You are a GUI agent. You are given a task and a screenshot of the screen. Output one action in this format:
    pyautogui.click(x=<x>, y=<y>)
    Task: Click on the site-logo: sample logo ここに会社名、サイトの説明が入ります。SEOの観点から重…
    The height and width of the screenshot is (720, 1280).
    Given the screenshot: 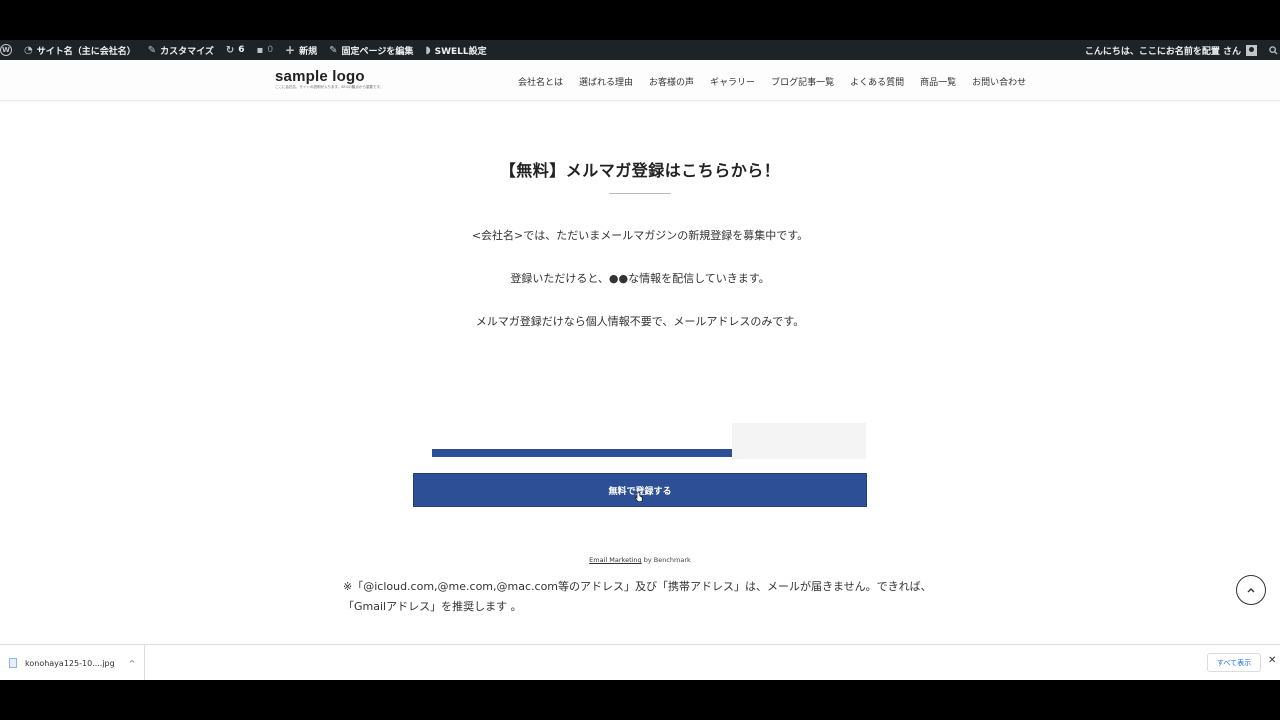 What is the action you would take?
    pyautogui.click(x=329, y=79)
    